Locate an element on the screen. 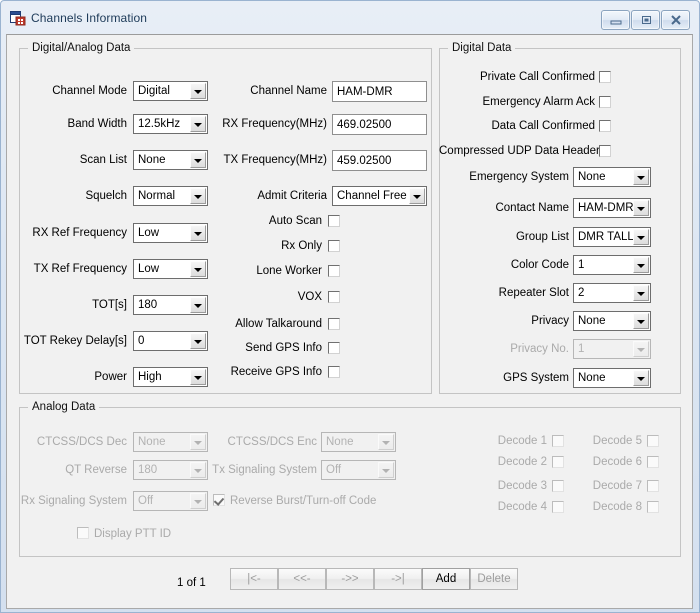 This screenshot has height=613, width=700. label-group-list: Group List is located at coordinates (542, 237).